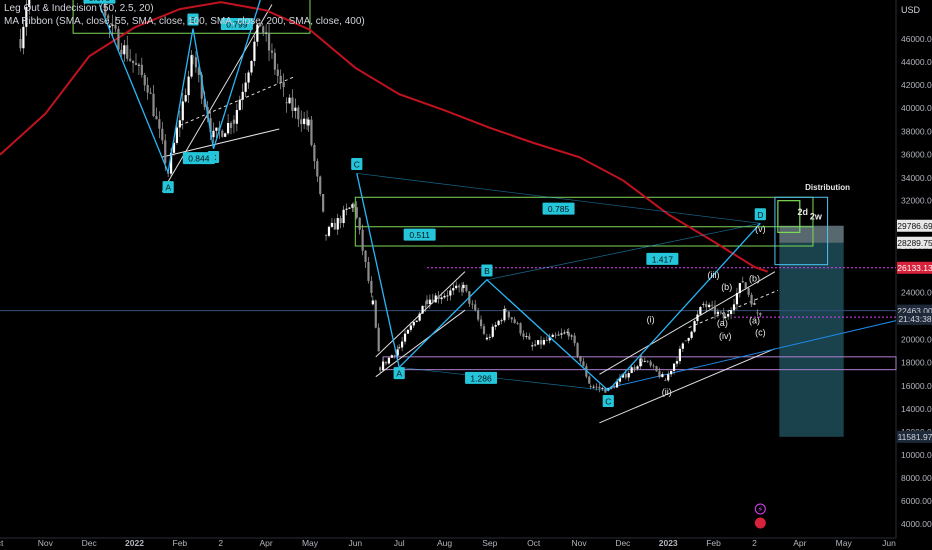 The width and height of the screenshot is (932, 550). Describe the element at coordinates (481, 378) in the screenshot. I see `wave-label-text: 1.286` at that location.